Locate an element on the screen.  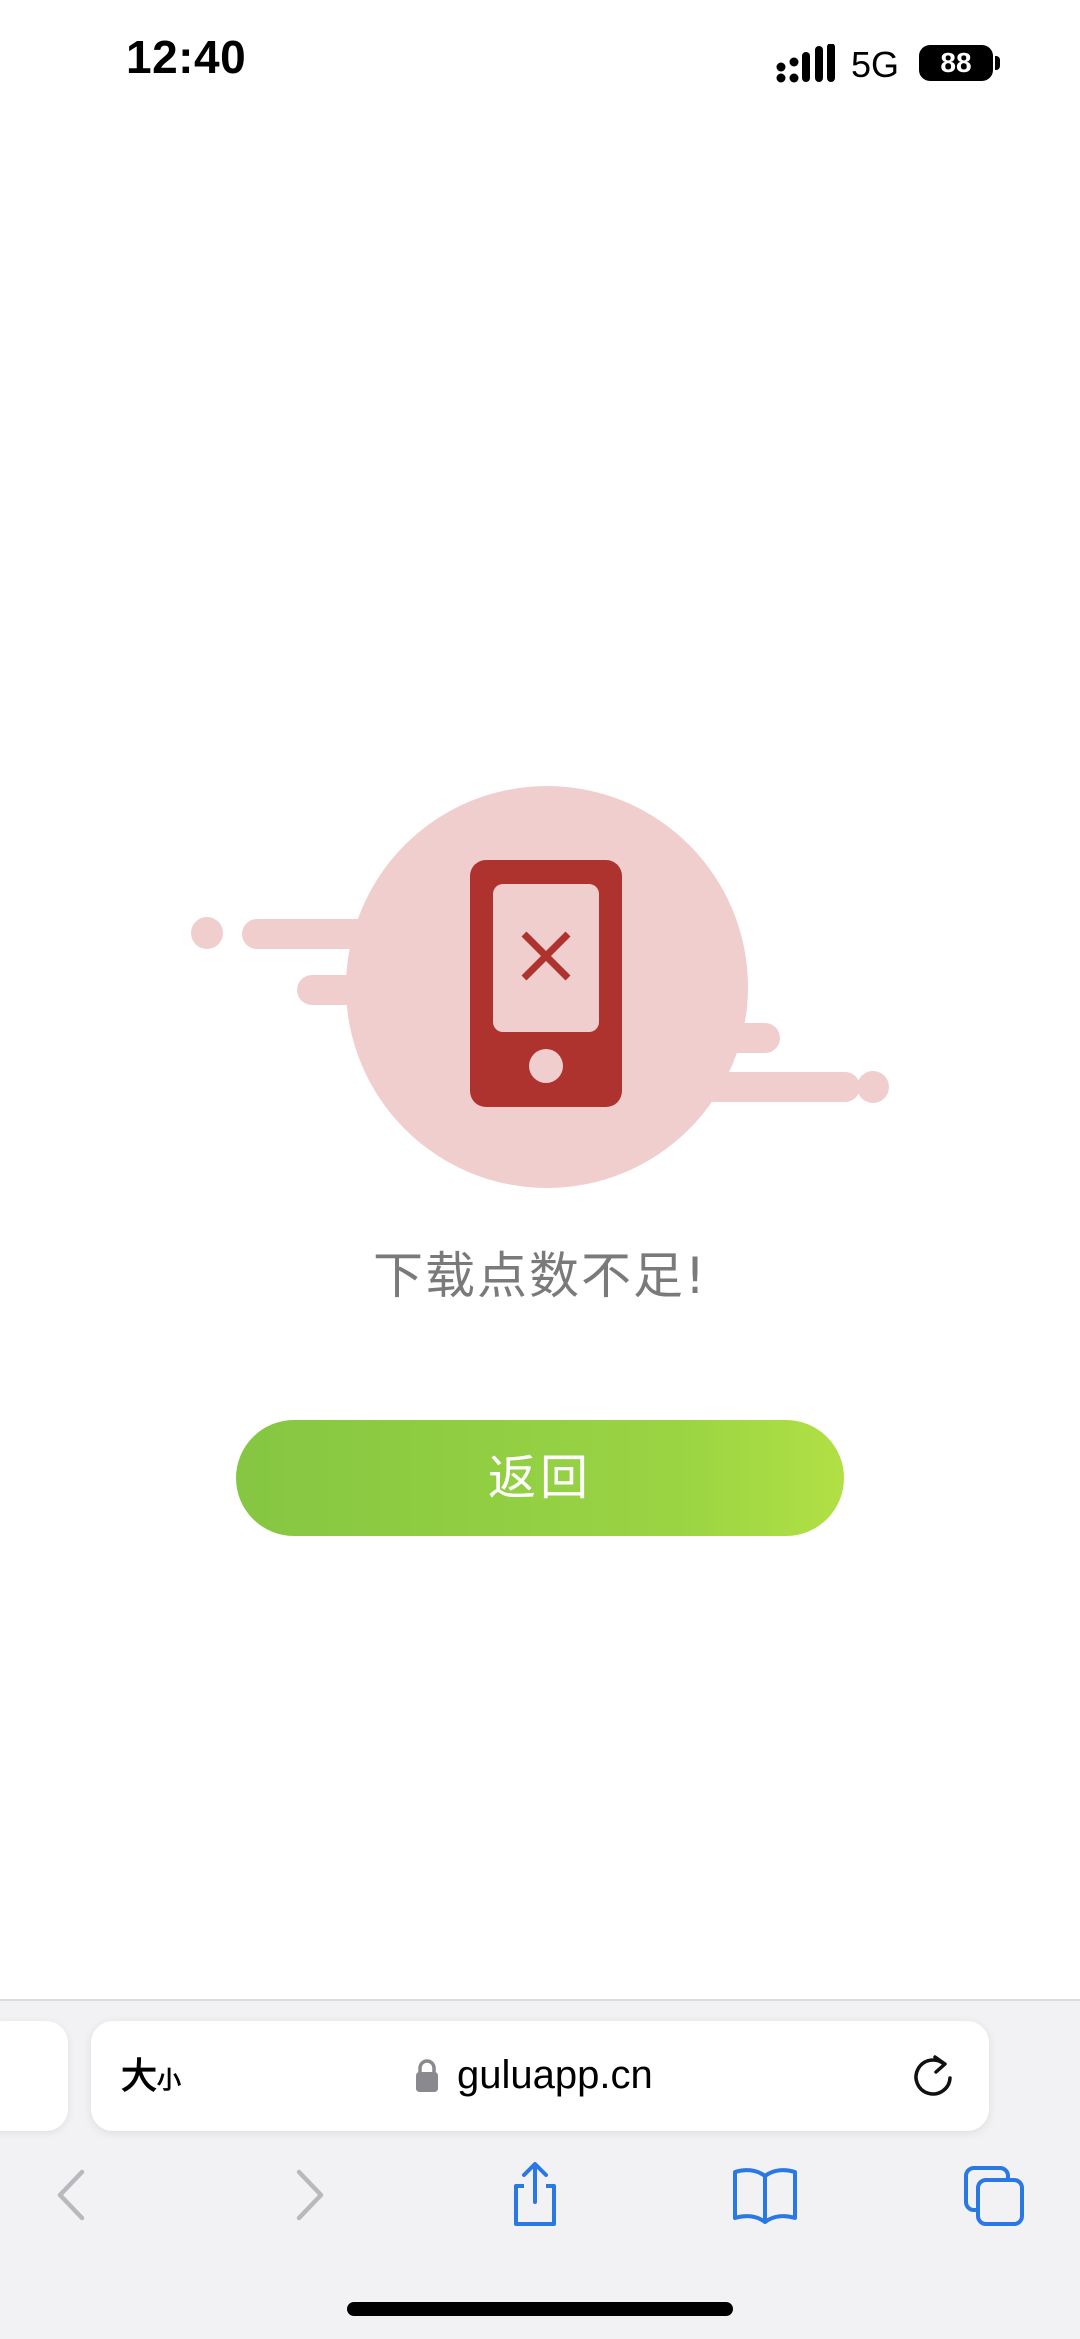
network-type: 5G is located at coordinates (875, 64).